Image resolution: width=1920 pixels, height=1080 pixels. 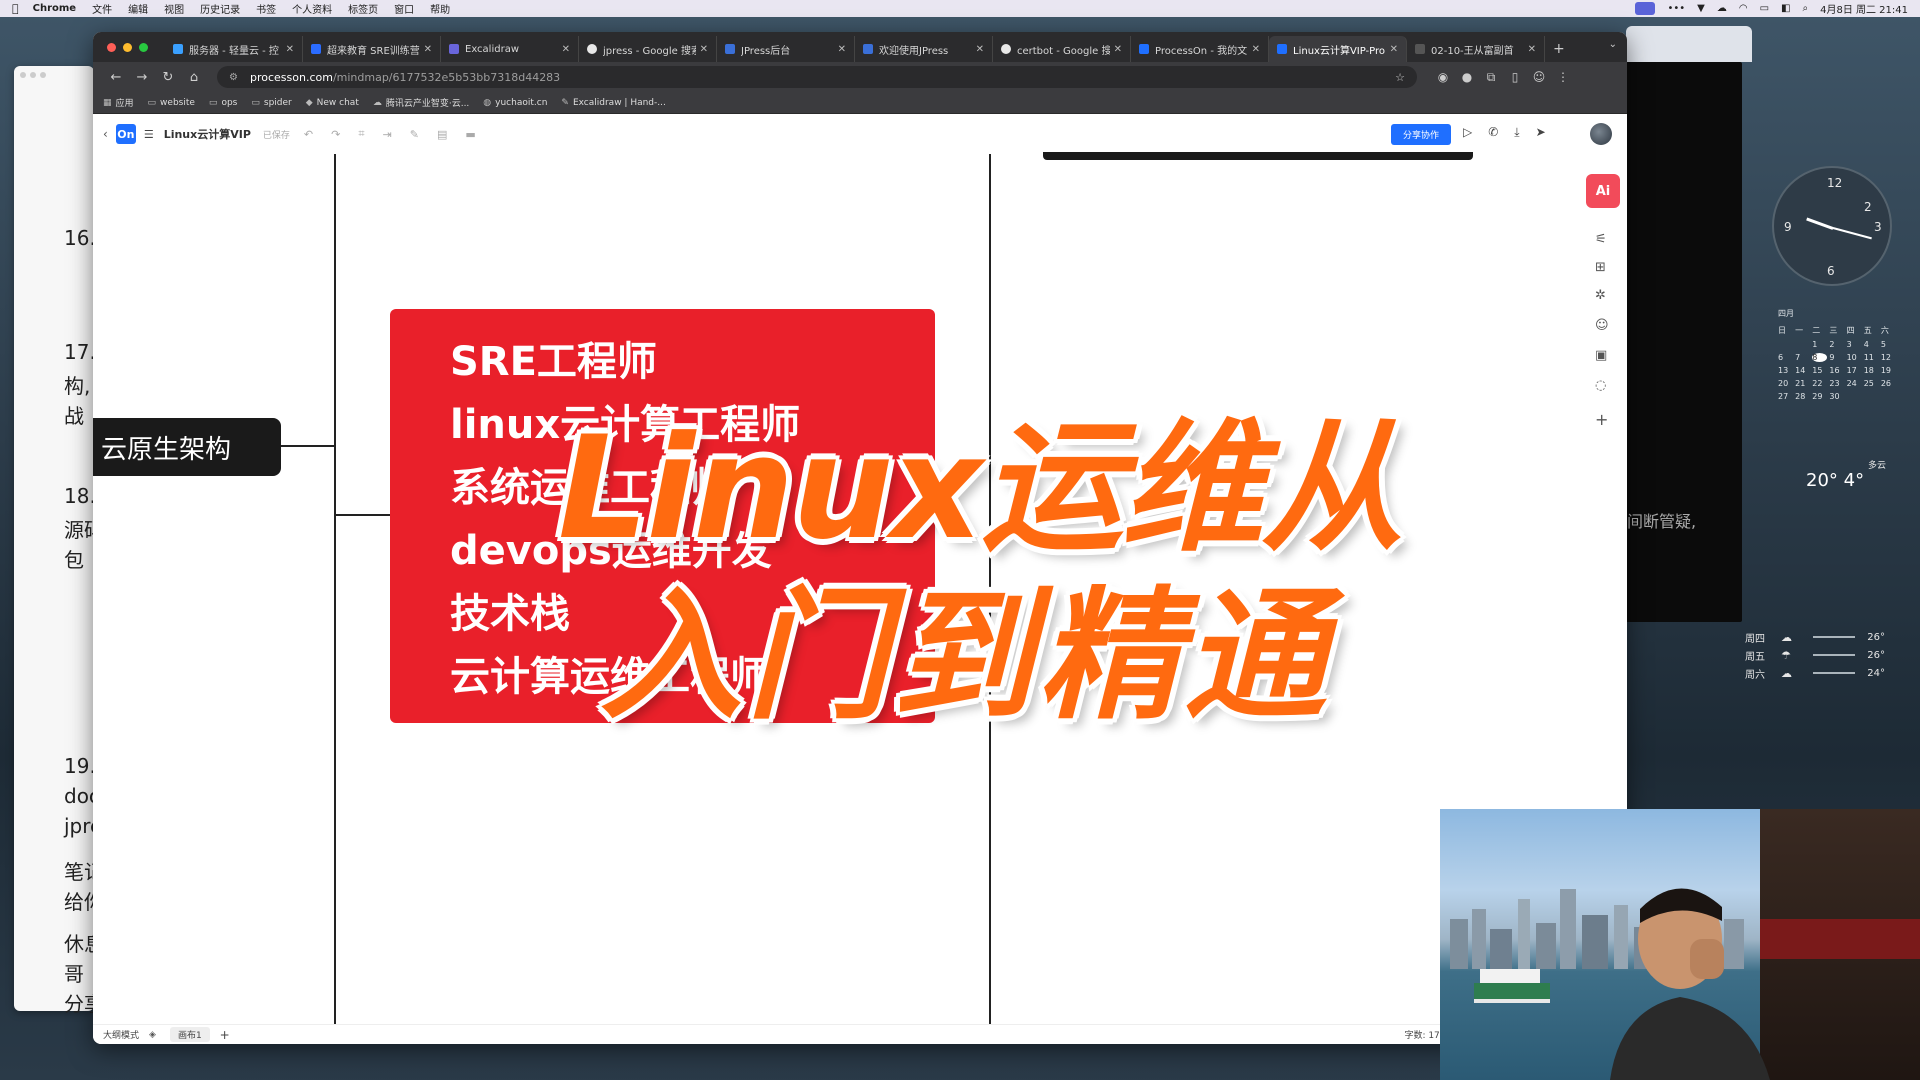 I want to click on browser-tab-active: Linux云计算VIP-Pro ✕, so click(x=1338, y=49).